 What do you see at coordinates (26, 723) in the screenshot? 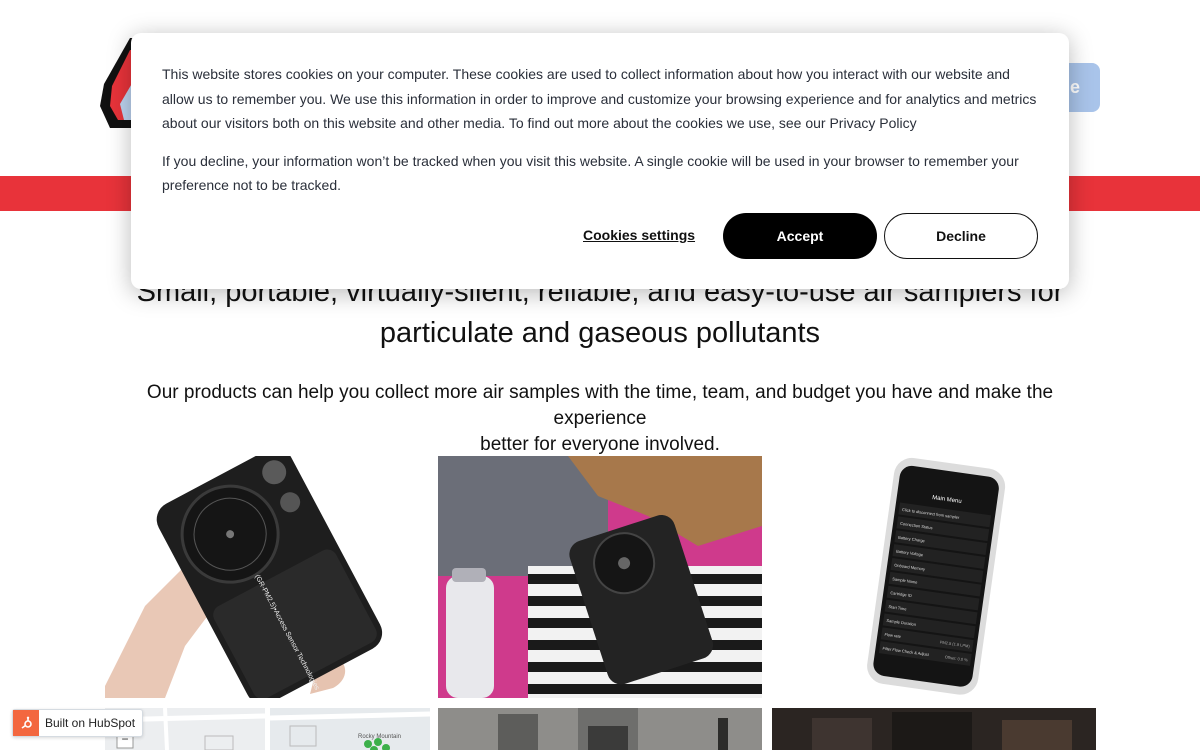
I see `hubspot-icon` at bounding box center [26, 723].